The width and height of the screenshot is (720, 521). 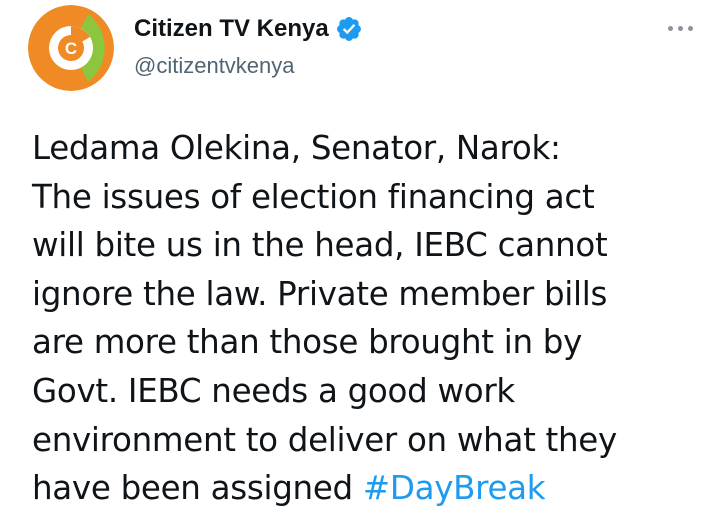 What do you see at coordinates (454, 488) in the screenshot?
I see `hashtag-link: #DayBreak` at bounding box center [454, 488].